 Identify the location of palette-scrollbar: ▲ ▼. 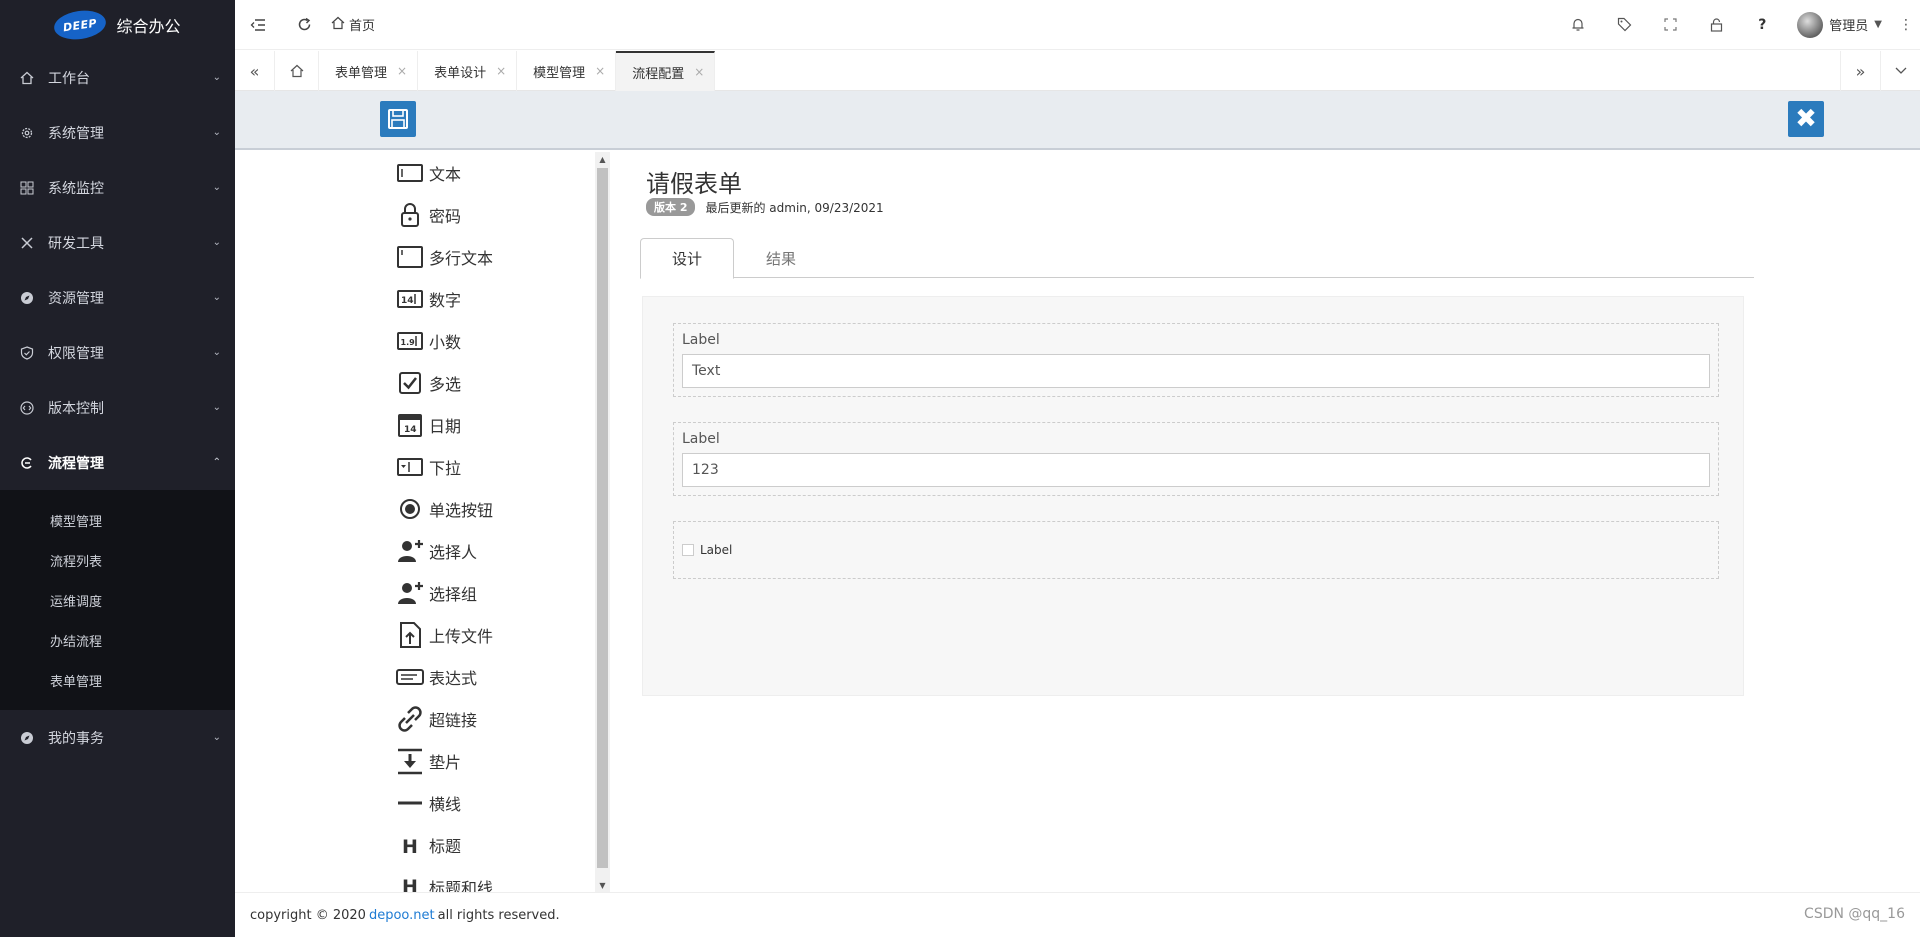
(602, 522).